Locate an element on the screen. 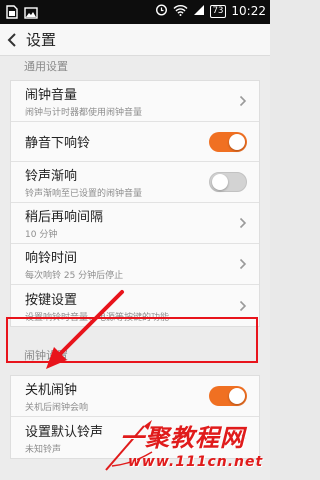 The image size is (320, 480). setting-subtitle: 闹钟与计时器都使用闹钟音量 is located at coordinates (84, 113).